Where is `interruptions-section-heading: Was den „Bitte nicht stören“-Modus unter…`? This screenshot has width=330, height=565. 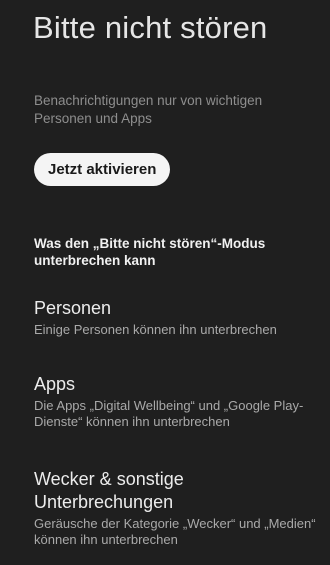
interruptions-section-heading: Was den „Bitte nicht stören“-Modus unter… is located at coordinates (150, 252).